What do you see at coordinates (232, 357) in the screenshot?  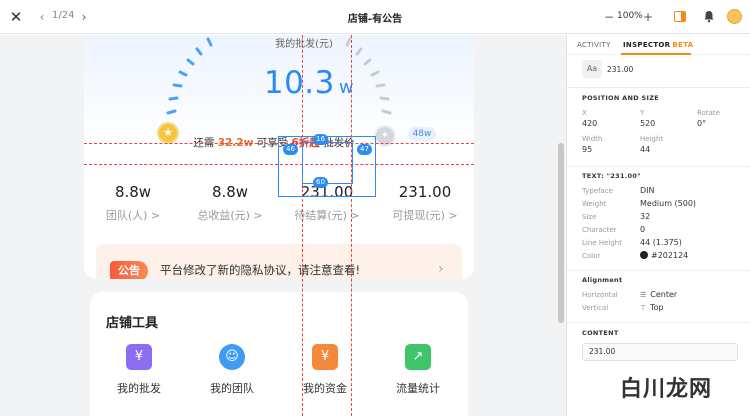 I see `team-icon: ☺` at bounding box center [232, 357].